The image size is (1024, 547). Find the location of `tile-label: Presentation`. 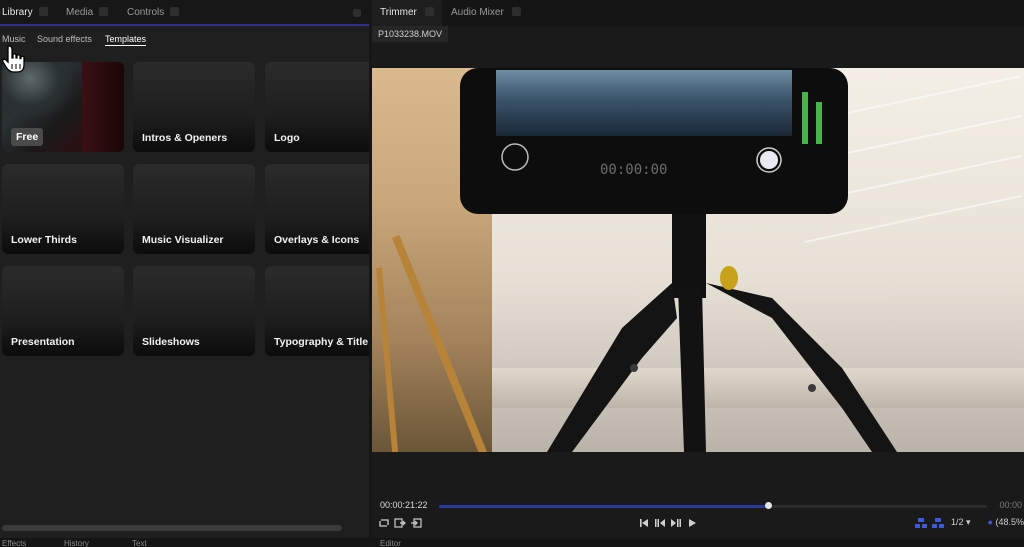

tile-label: Presentation is located at coordinates (43, 342).